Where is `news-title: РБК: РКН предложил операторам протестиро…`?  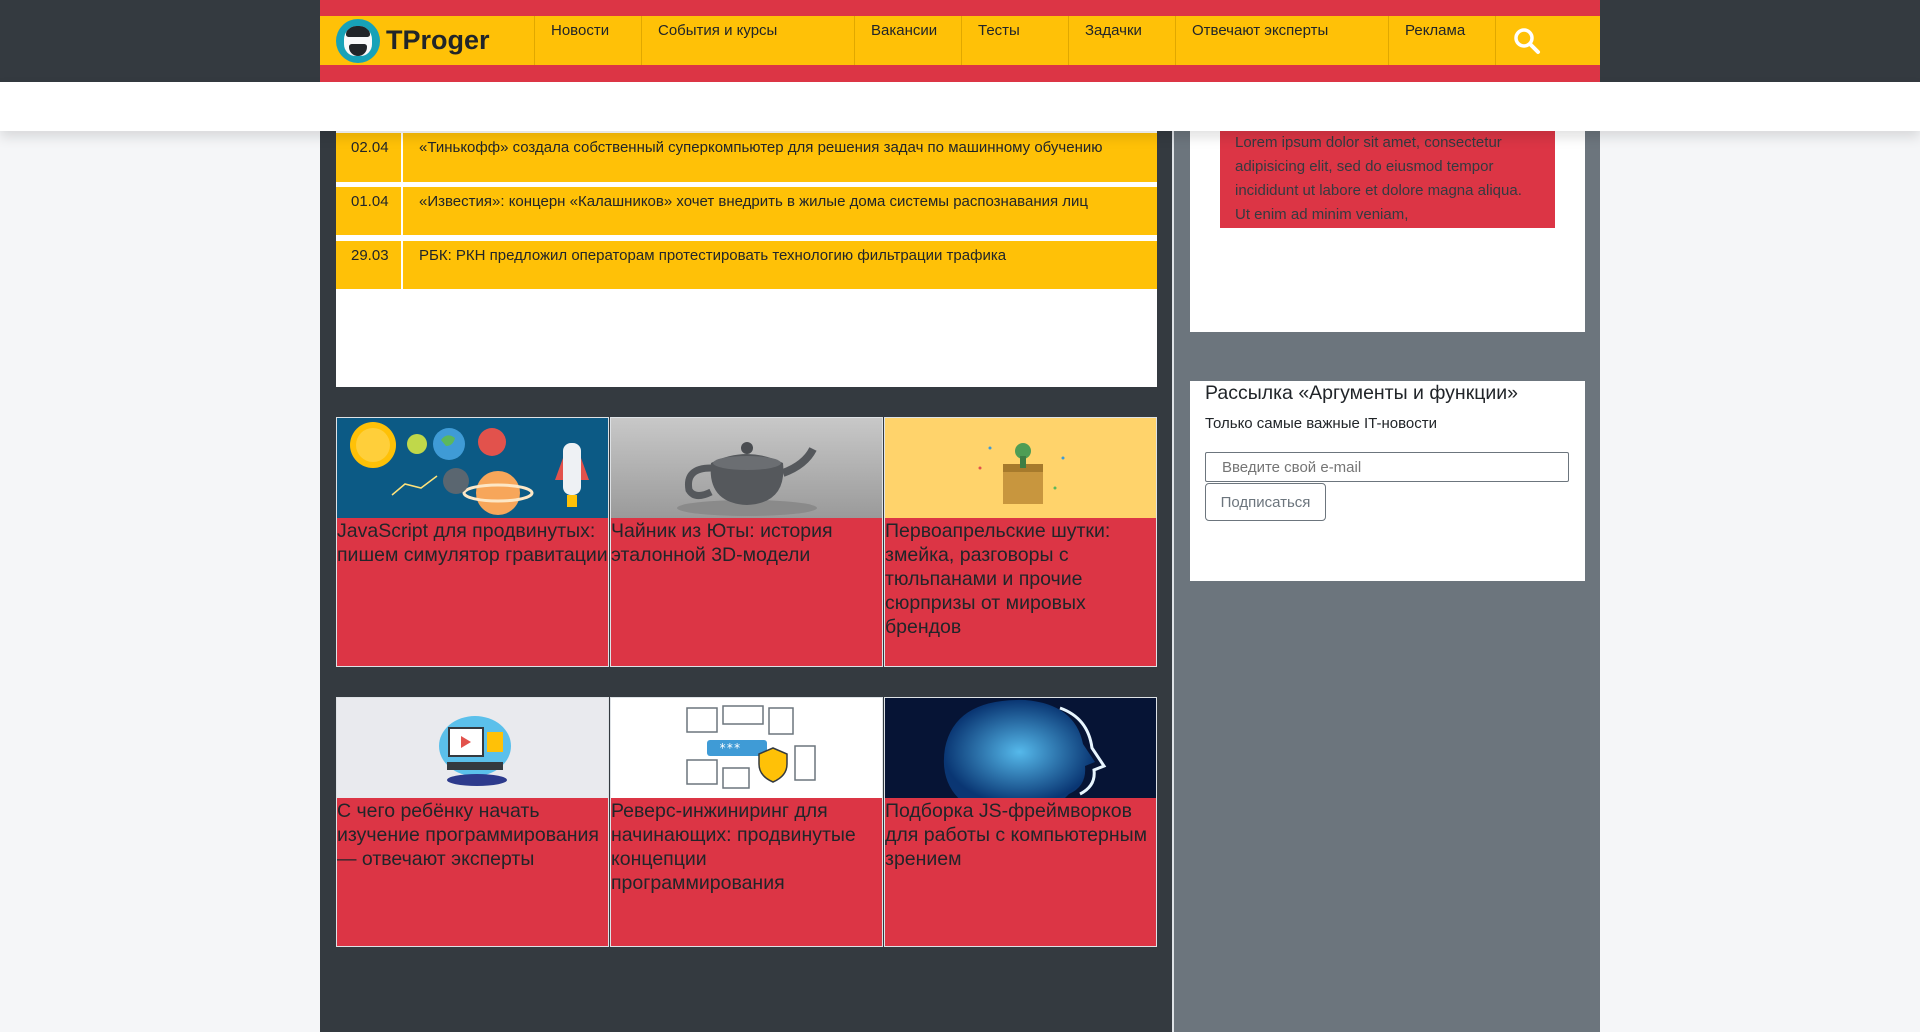
news-title: РБК: РКН предложил операторам протестиро… is located at coordinates (713, 255).